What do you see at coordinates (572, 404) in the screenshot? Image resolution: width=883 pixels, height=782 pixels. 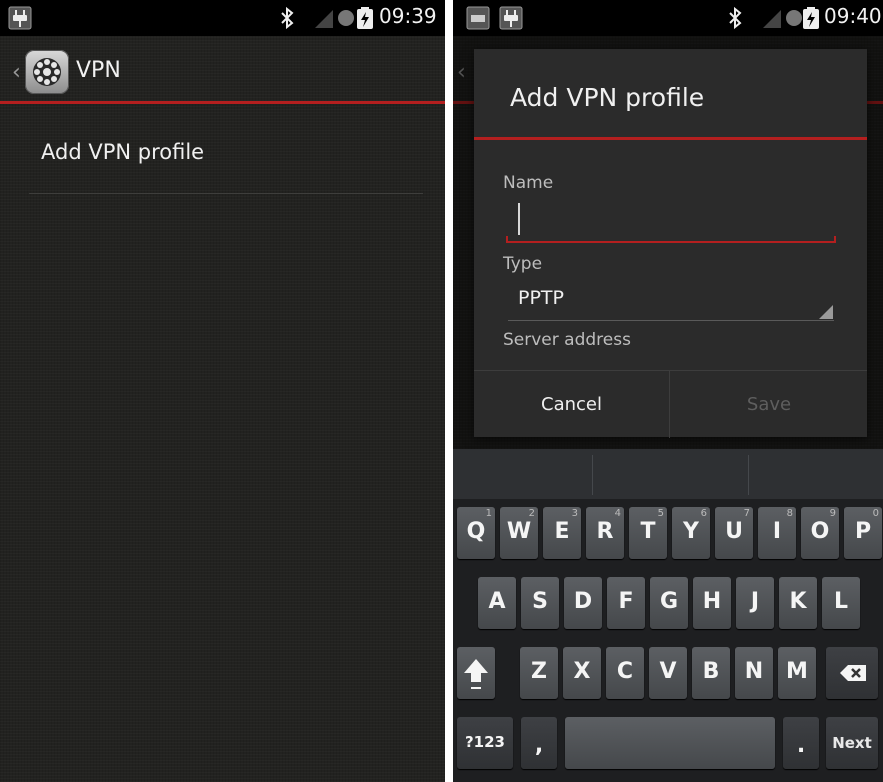 I see `cancel-button: Cancel` at bounding box center [572, 404].